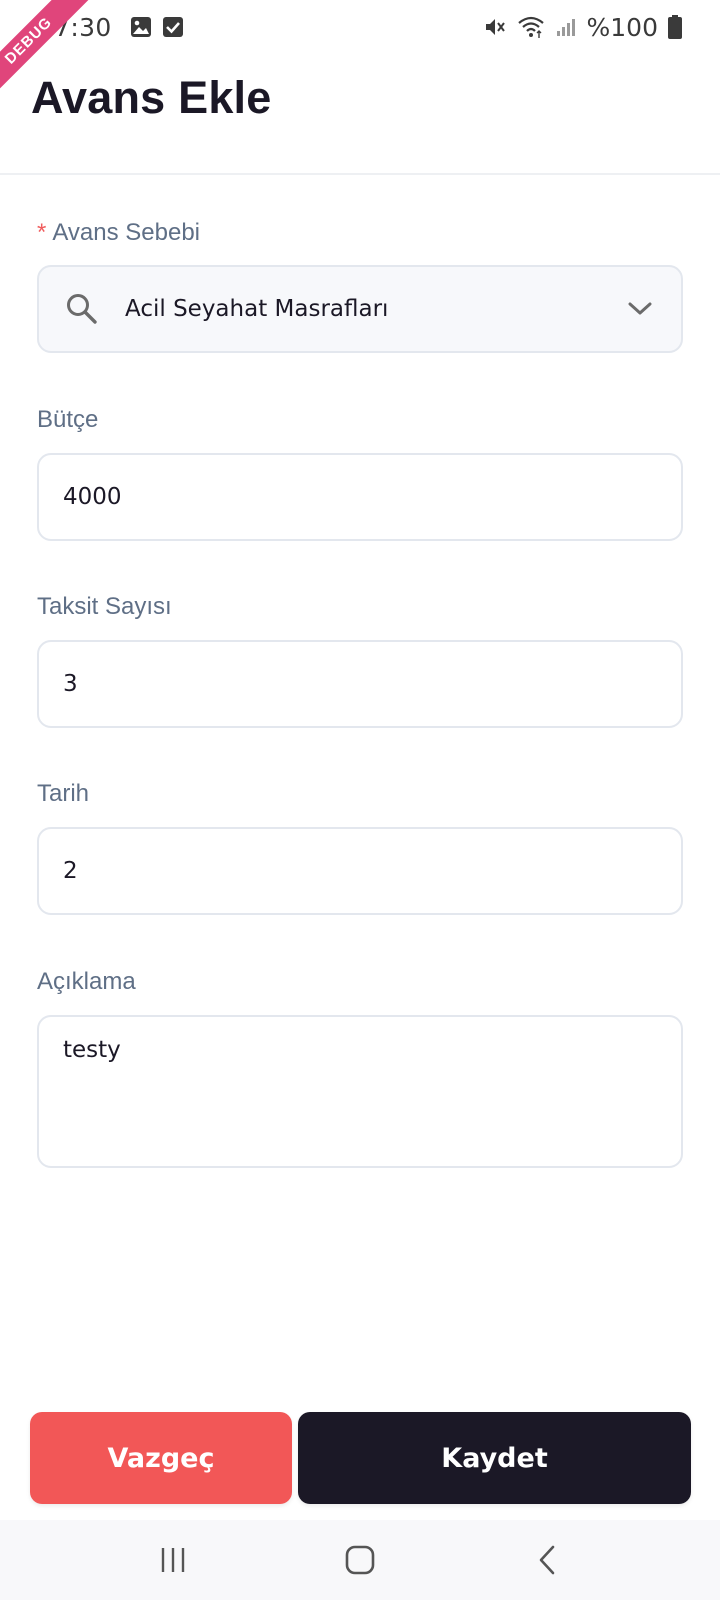 This screenshot has width=720, height=1600. I want to click on mute-icon, so click(495, 27).